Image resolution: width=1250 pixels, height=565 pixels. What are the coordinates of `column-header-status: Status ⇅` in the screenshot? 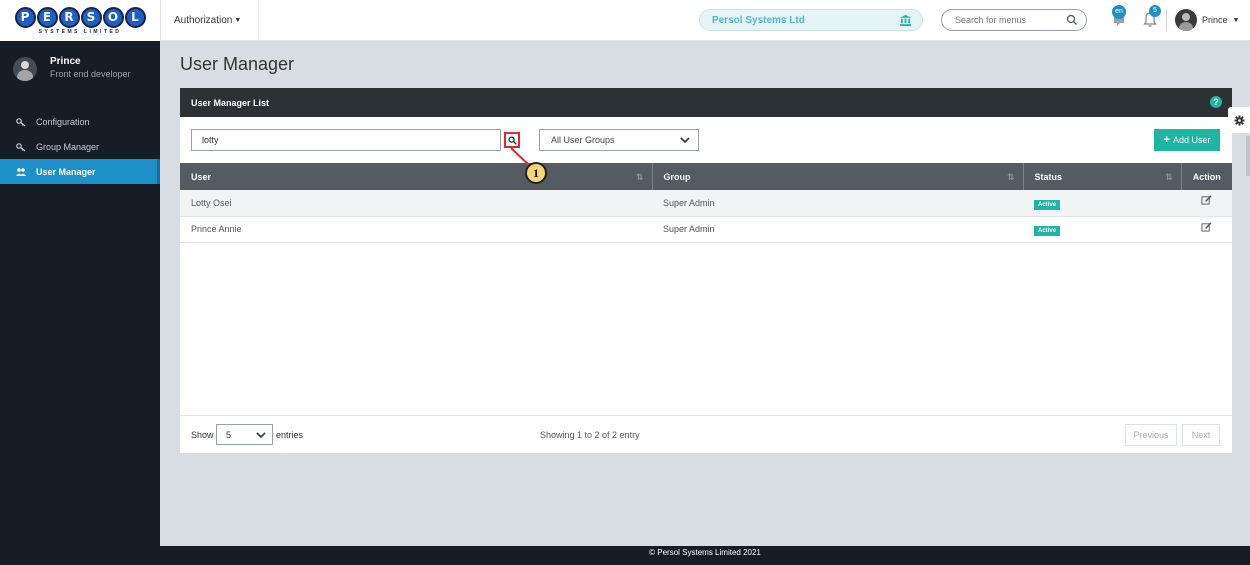 It's located at (1102, 176).